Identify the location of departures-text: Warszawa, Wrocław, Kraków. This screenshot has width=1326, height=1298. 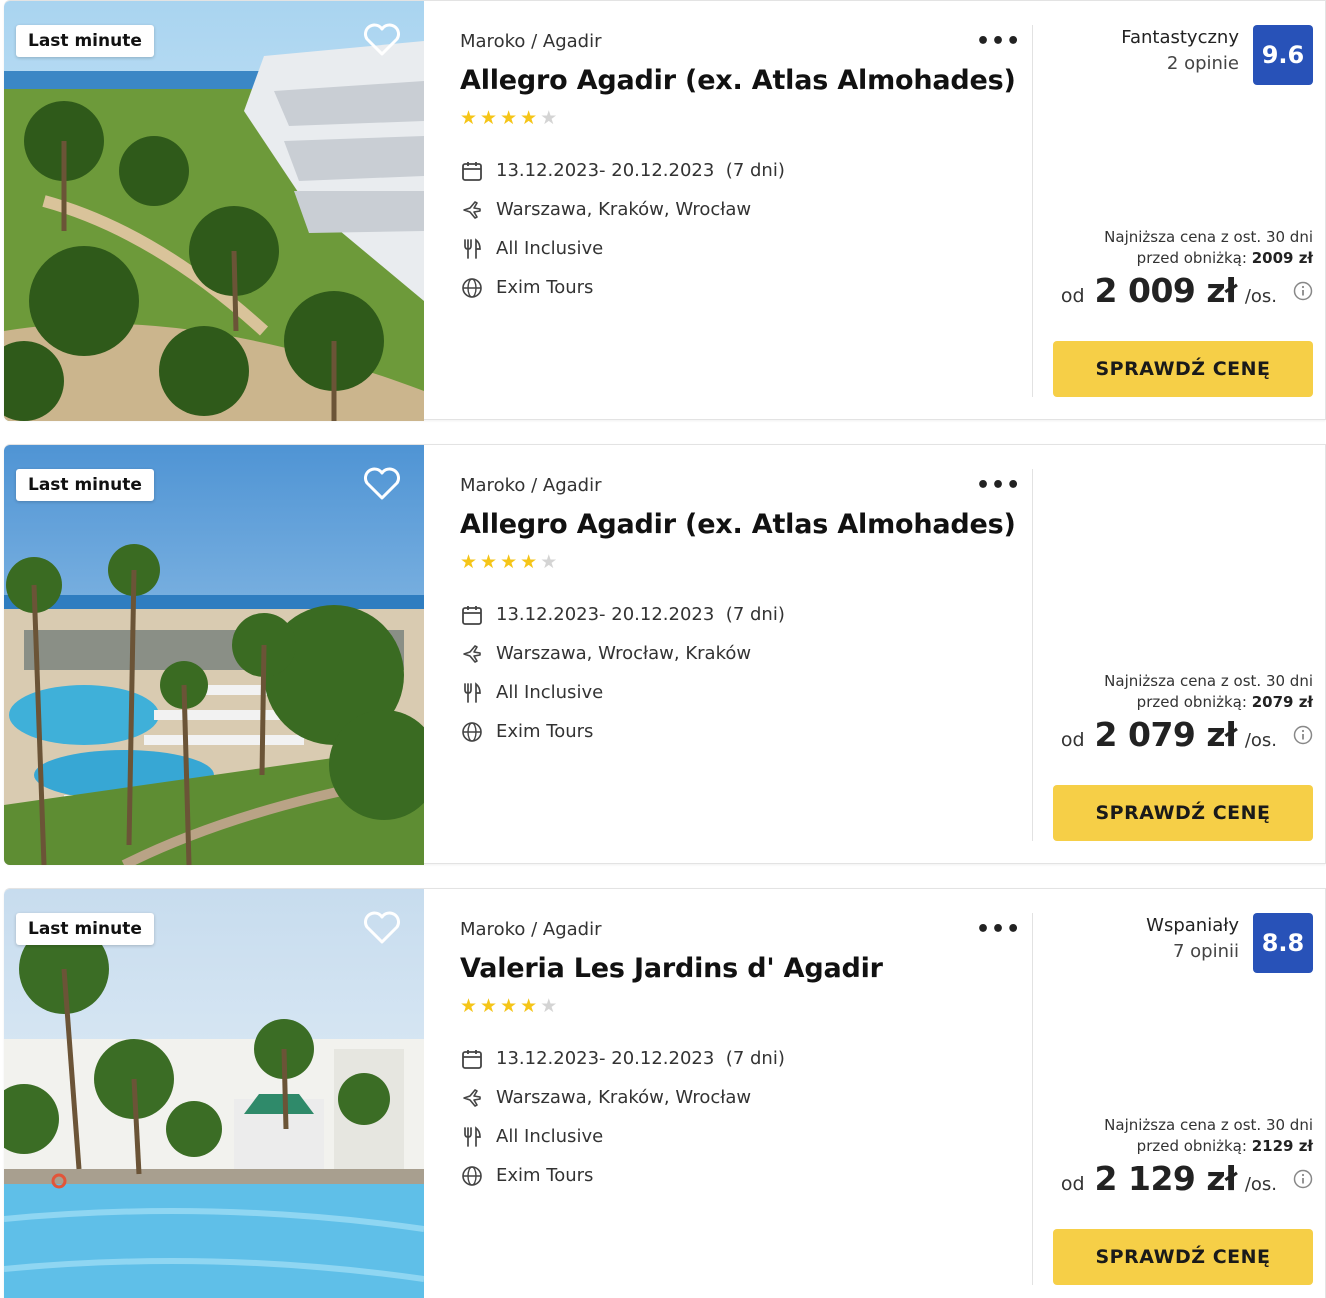
(624, 653).